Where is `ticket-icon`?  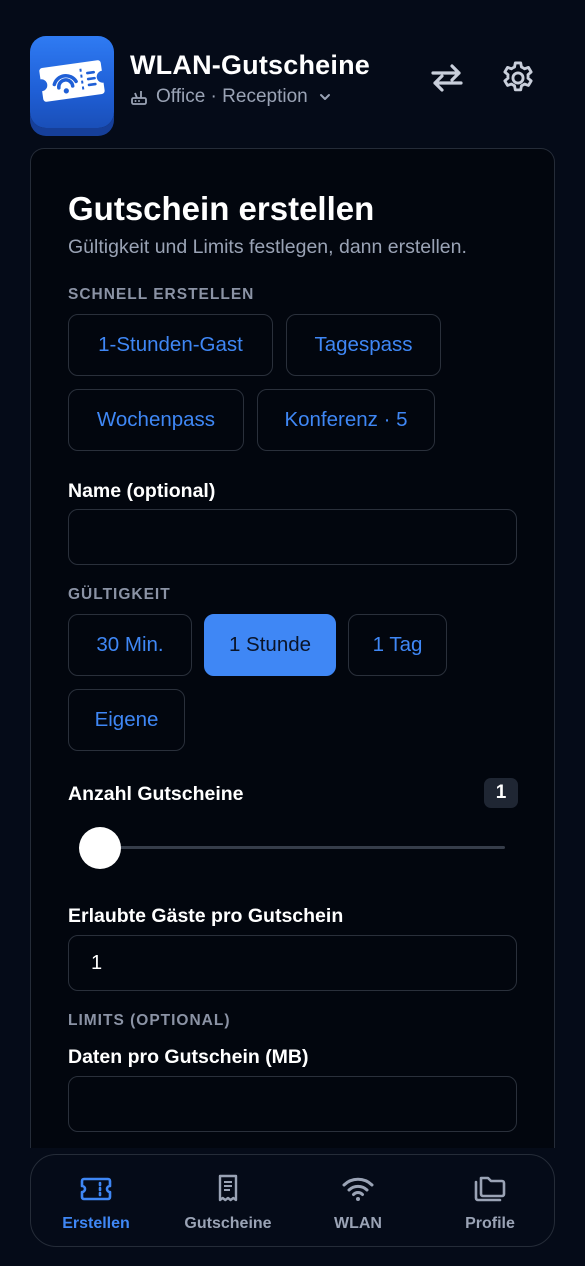 ticket-icon is located at coordinates (96, 1189).